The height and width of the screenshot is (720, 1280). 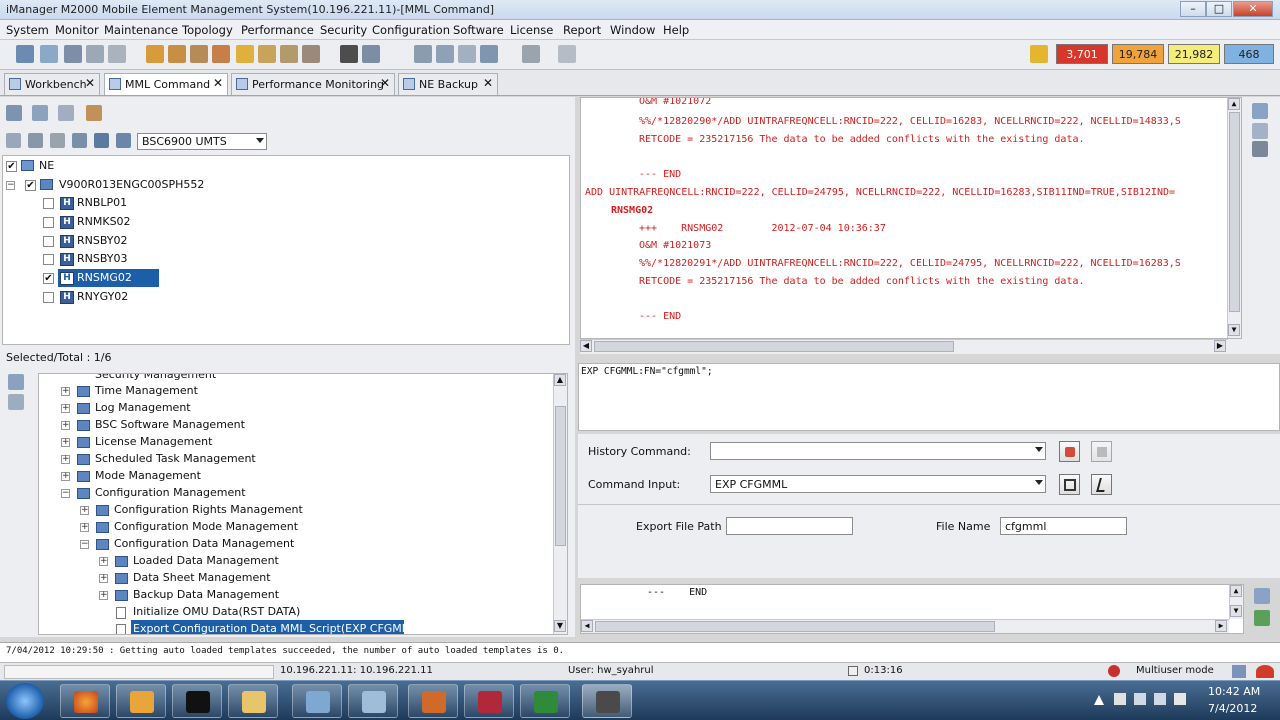 What do you see at coordinates (206, 594) in the screenshot?
I see `tree-item: Backup Data Management` at bounding box center [206, 594].